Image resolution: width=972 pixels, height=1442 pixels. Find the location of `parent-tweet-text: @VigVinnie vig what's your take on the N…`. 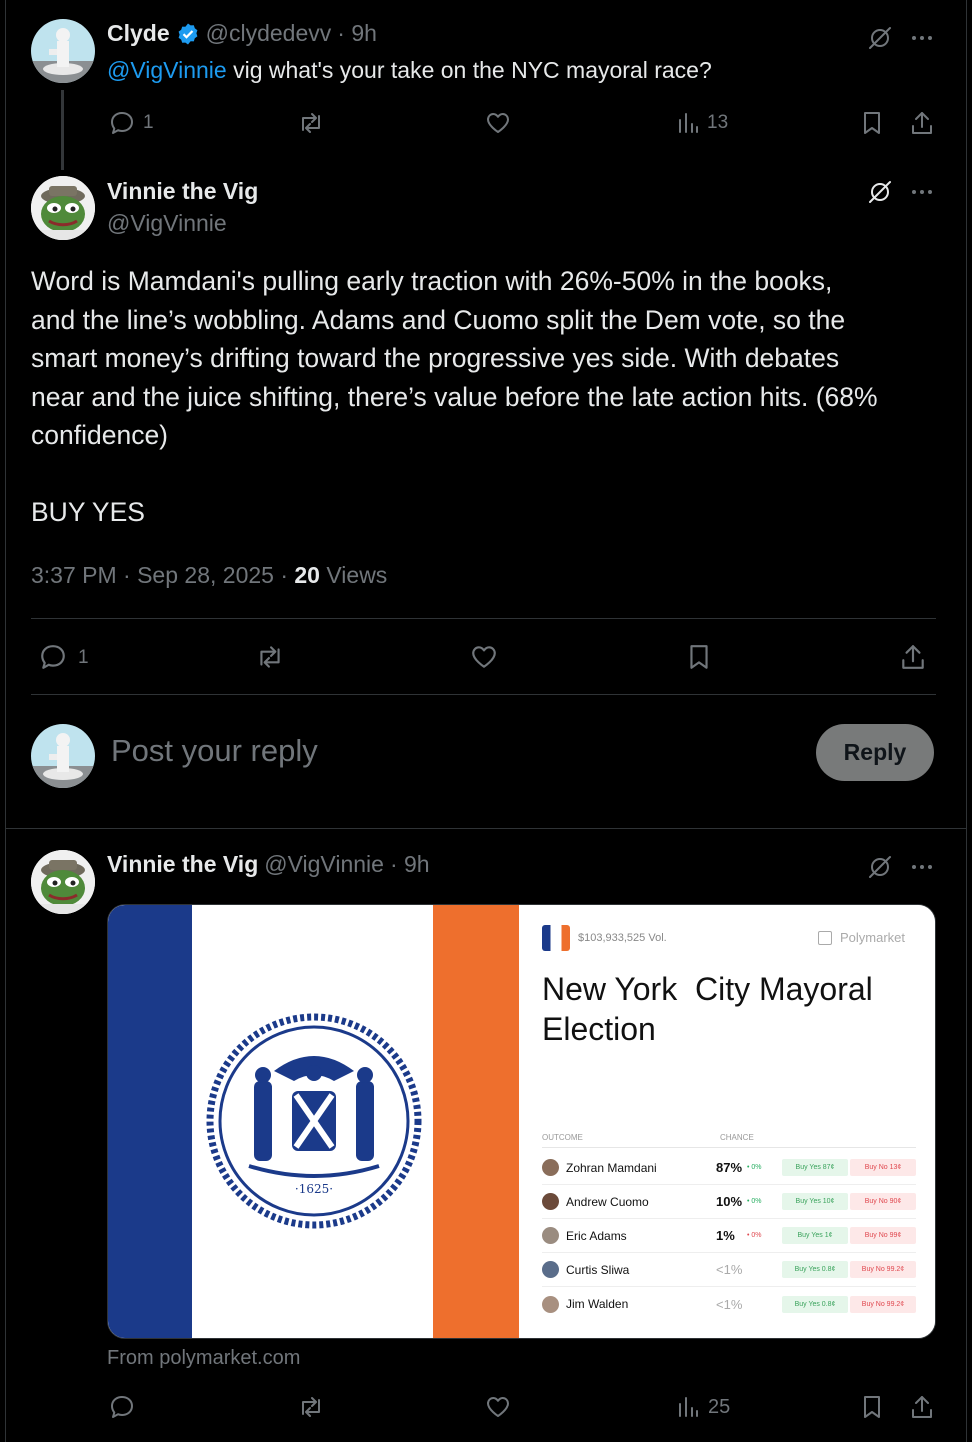

parent-tweet-text: @VigVinnie vig what's your take on the N… is located at coordinates (409, 70).